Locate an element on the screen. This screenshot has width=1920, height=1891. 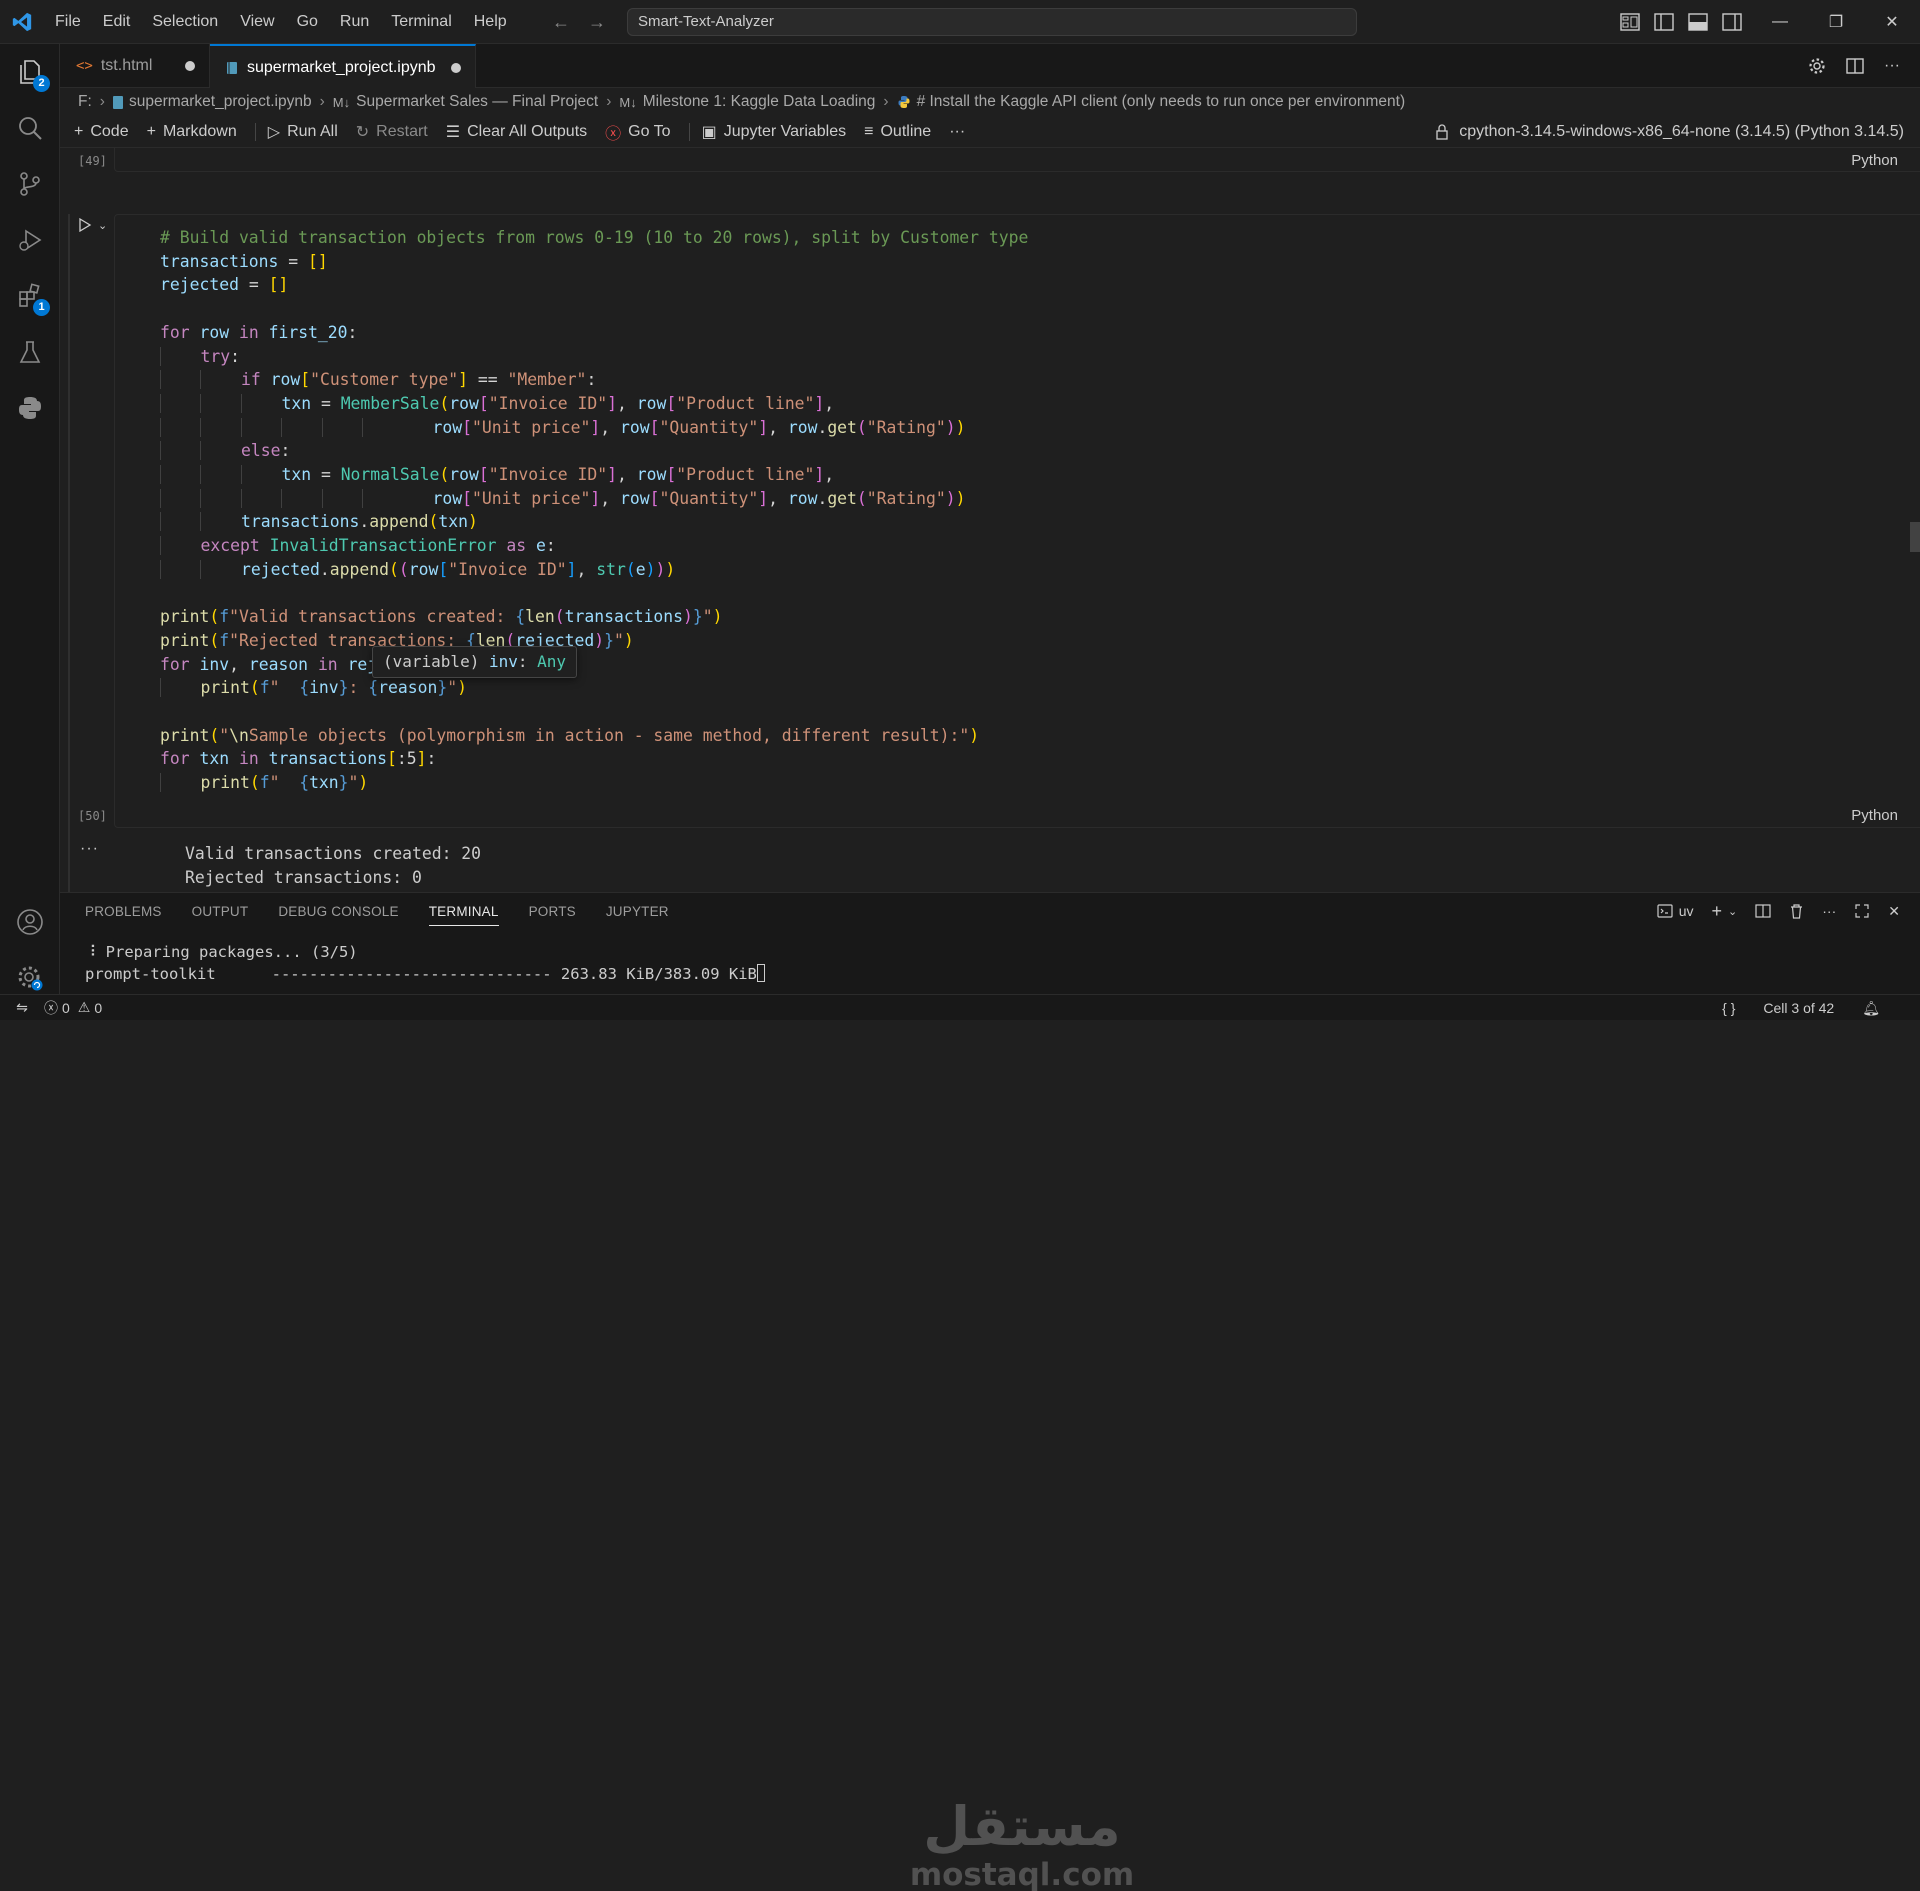
new-terminal-plus-icon: + is located at coordinates (1717, 911).